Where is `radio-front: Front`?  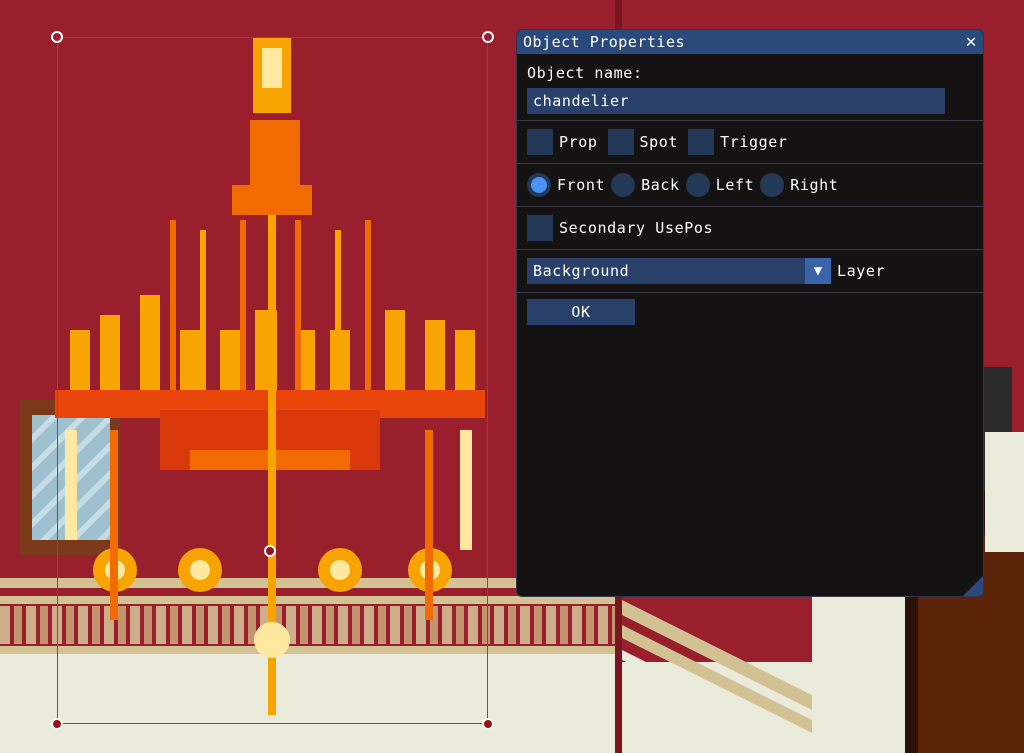 radio-front: Front is located at coordinates (566, 185).